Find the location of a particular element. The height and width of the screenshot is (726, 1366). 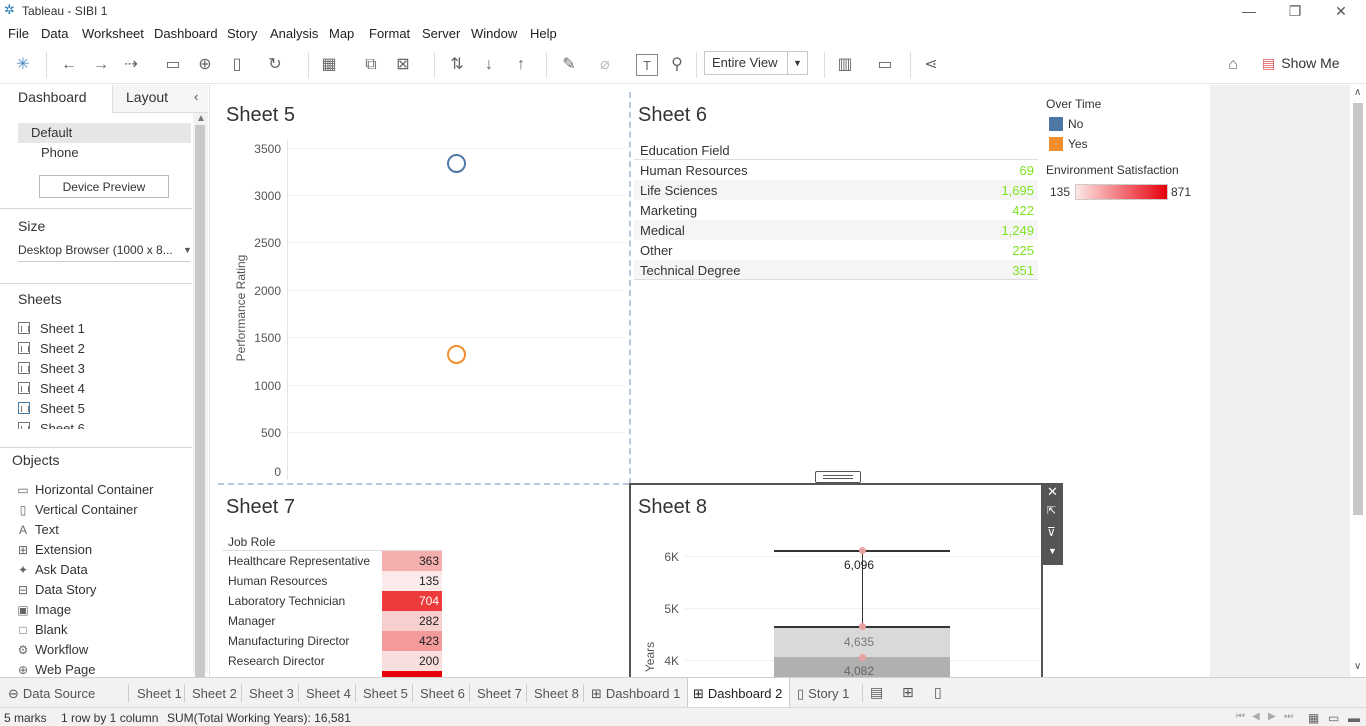

table-row: Research Director 200 is located at coordinates (332, 661).